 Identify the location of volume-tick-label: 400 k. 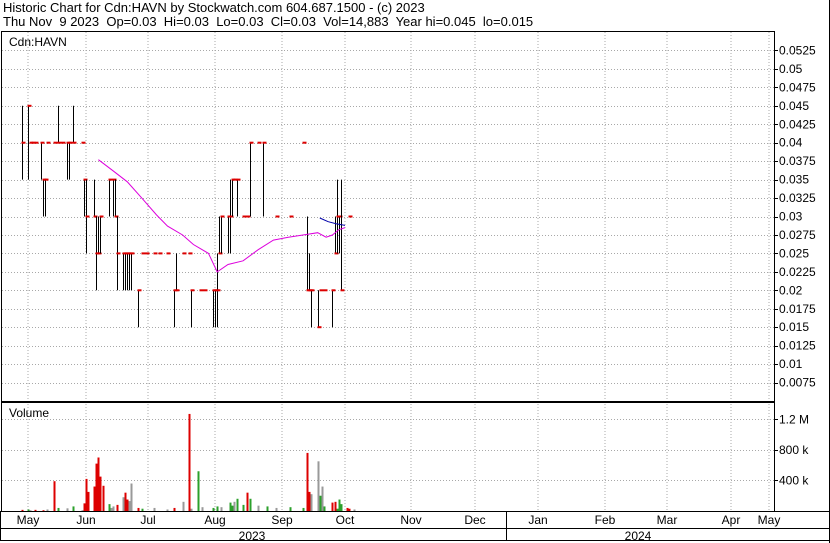
(794, 480).